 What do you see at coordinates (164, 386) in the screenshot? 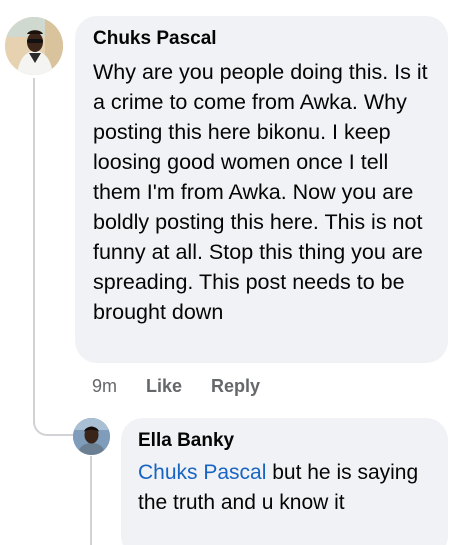
I see `like-button: Like` at bounding box center [164, 386].